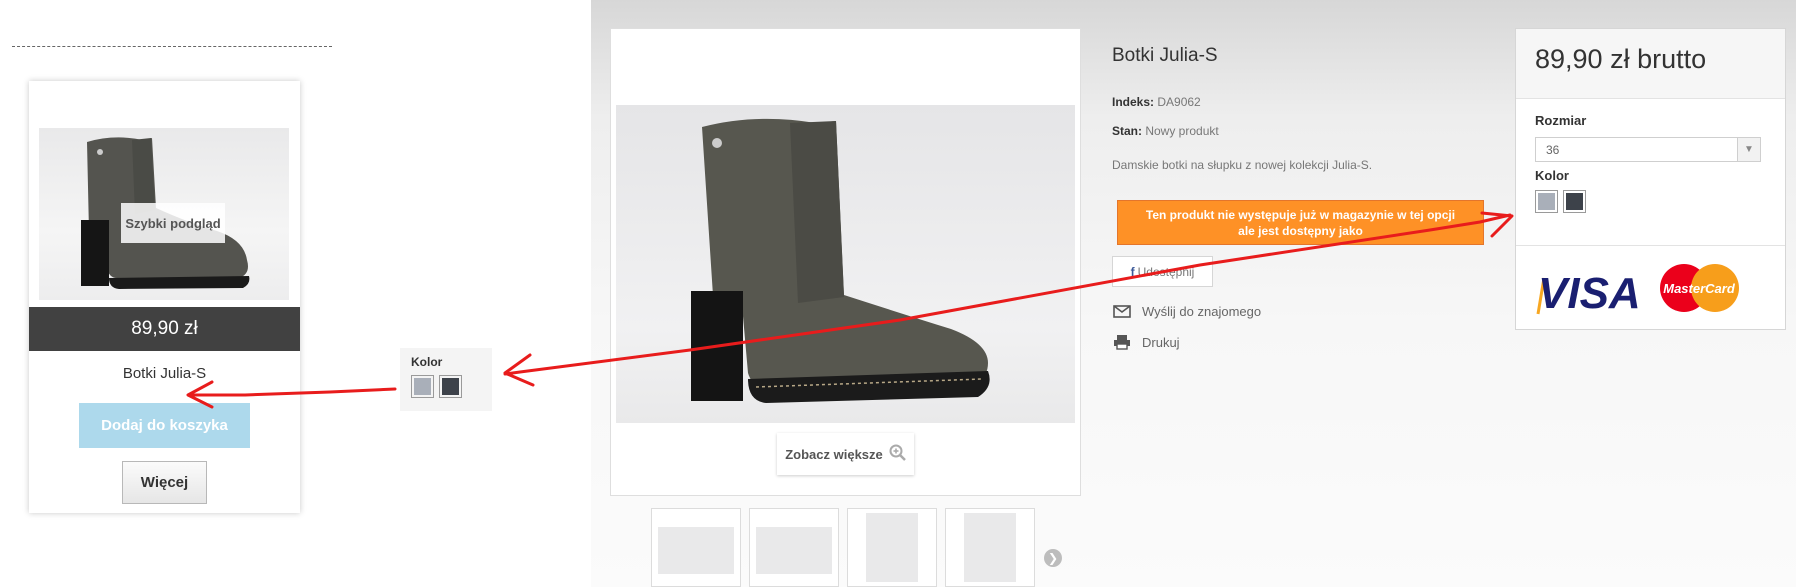  I want to click on send-to-friend-label: Wyślij do znajomego, so click(1202, 311).